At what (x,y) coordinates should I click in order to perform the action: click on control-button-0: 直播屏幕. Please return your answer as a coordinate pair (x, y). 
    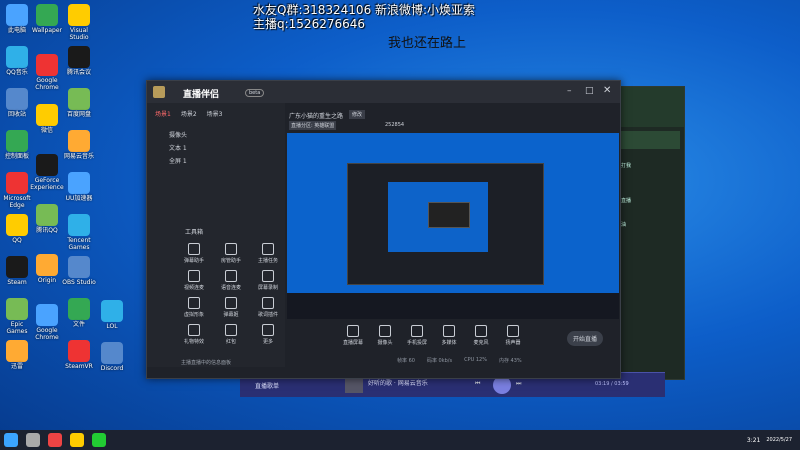
    Looking at the image, I should click on (353, 335).